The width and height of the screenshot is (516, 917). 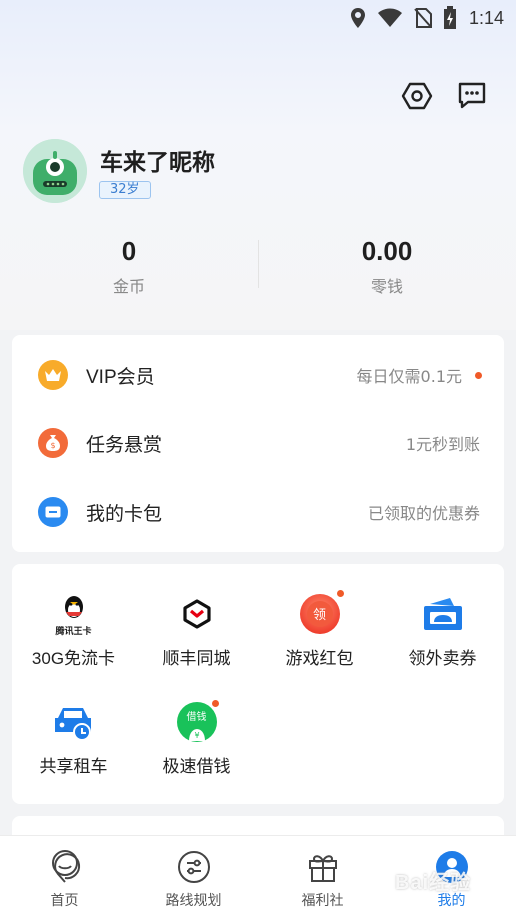 I want to click on grid-item-takeout-coupon: 领外卖券, so click(x=442, y=630).